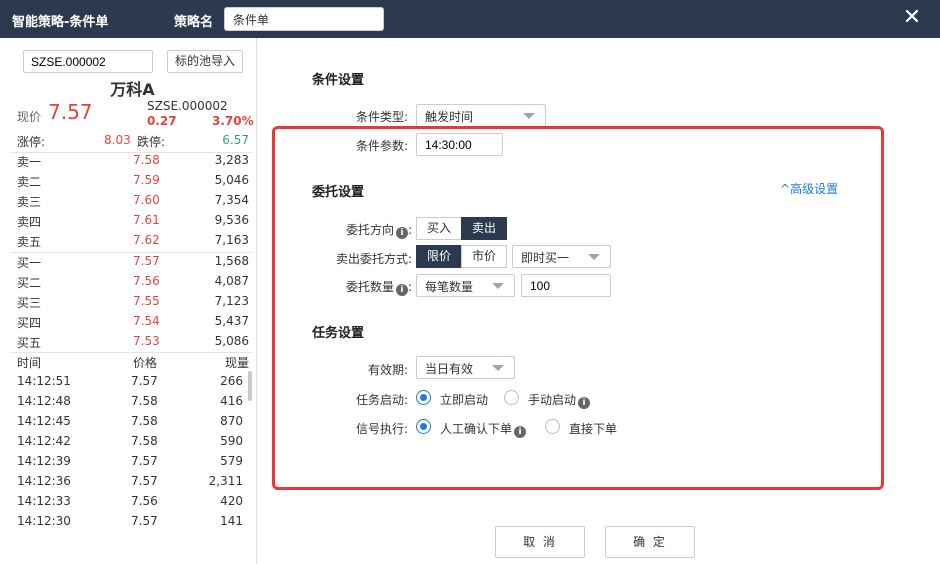  What do you see at coordinates (338, 333) in the screenshot?
I see `task-section-title: 任务设置` at bounding box center [338, 333].